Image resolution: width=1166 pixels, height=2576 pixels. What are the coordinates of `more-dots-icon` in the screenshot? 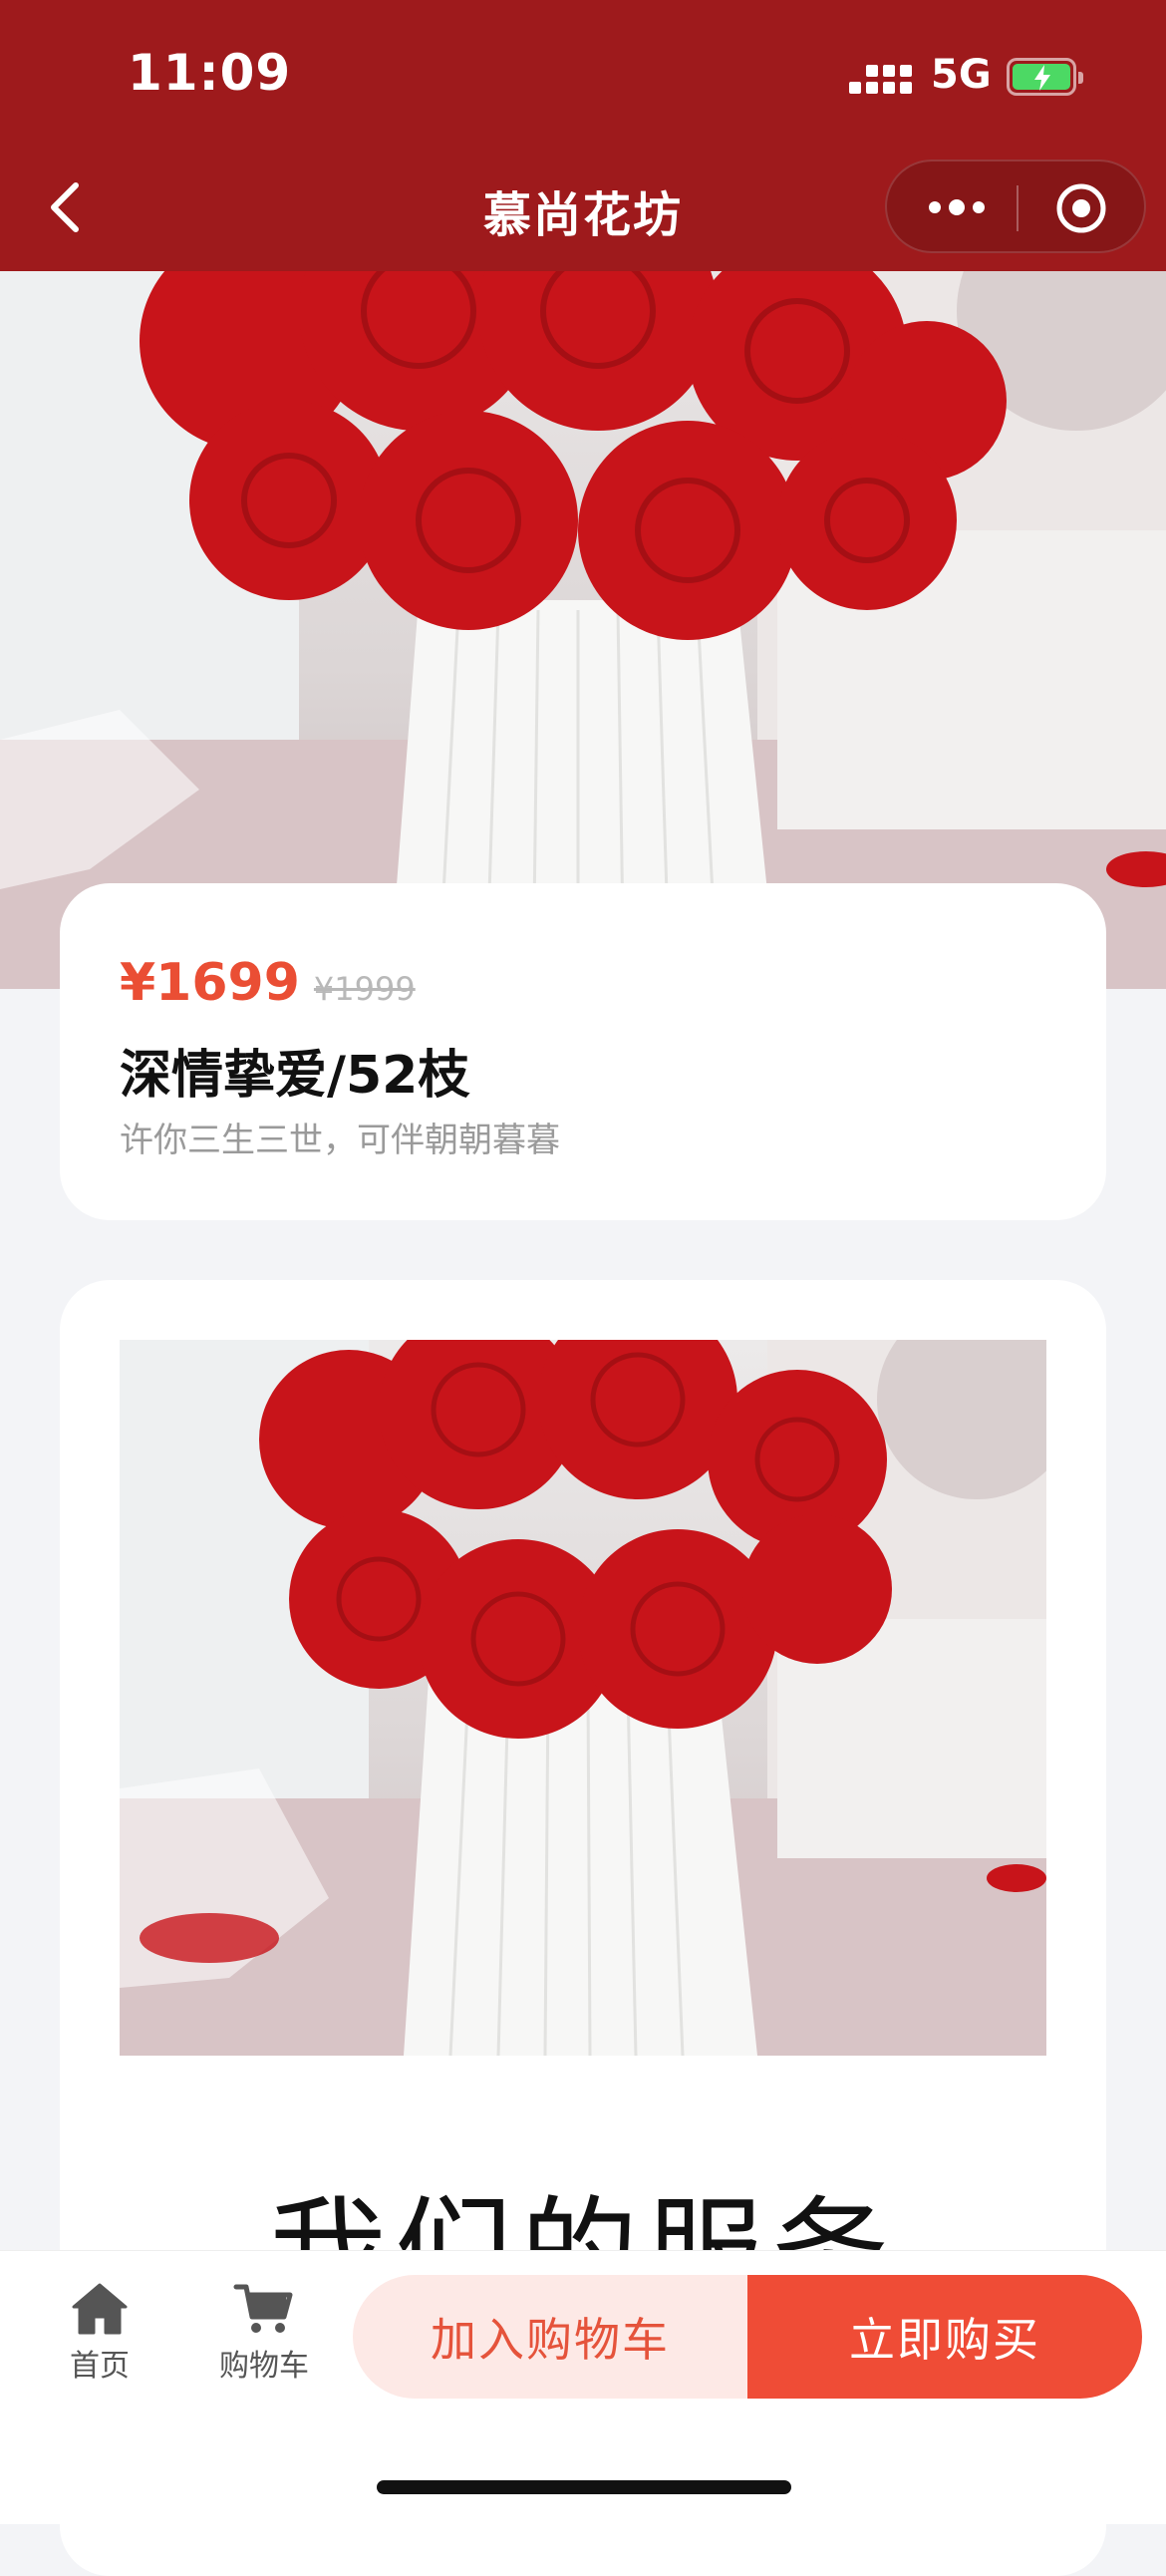 It's located at (957, 207).